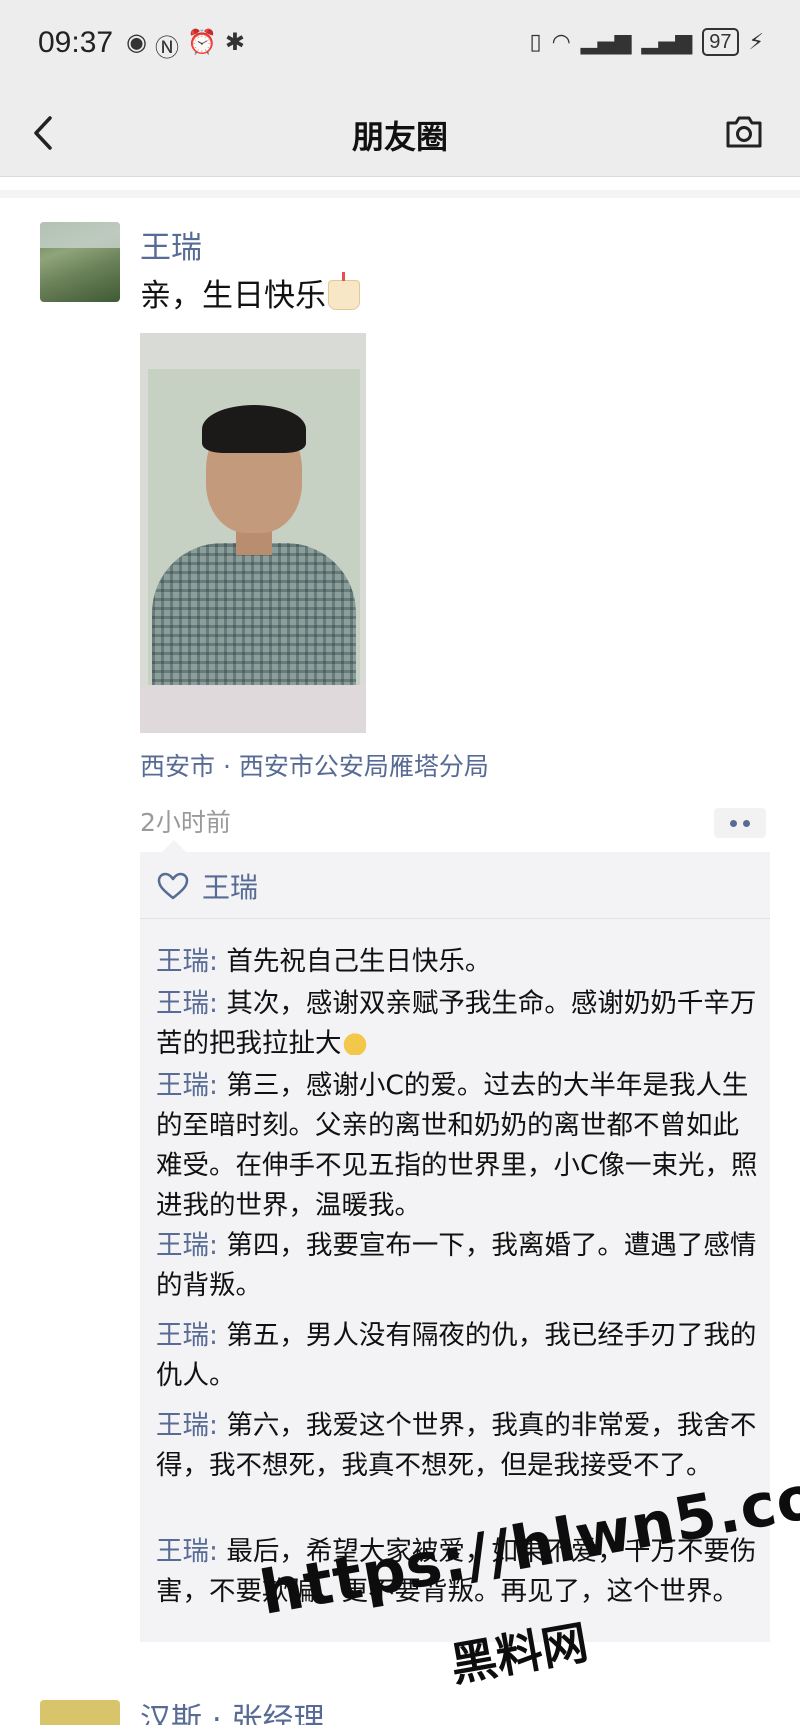  Describe the element at coordinates (230, 886) in the screenshot. I see `liker-name: 王瑞` at that location.